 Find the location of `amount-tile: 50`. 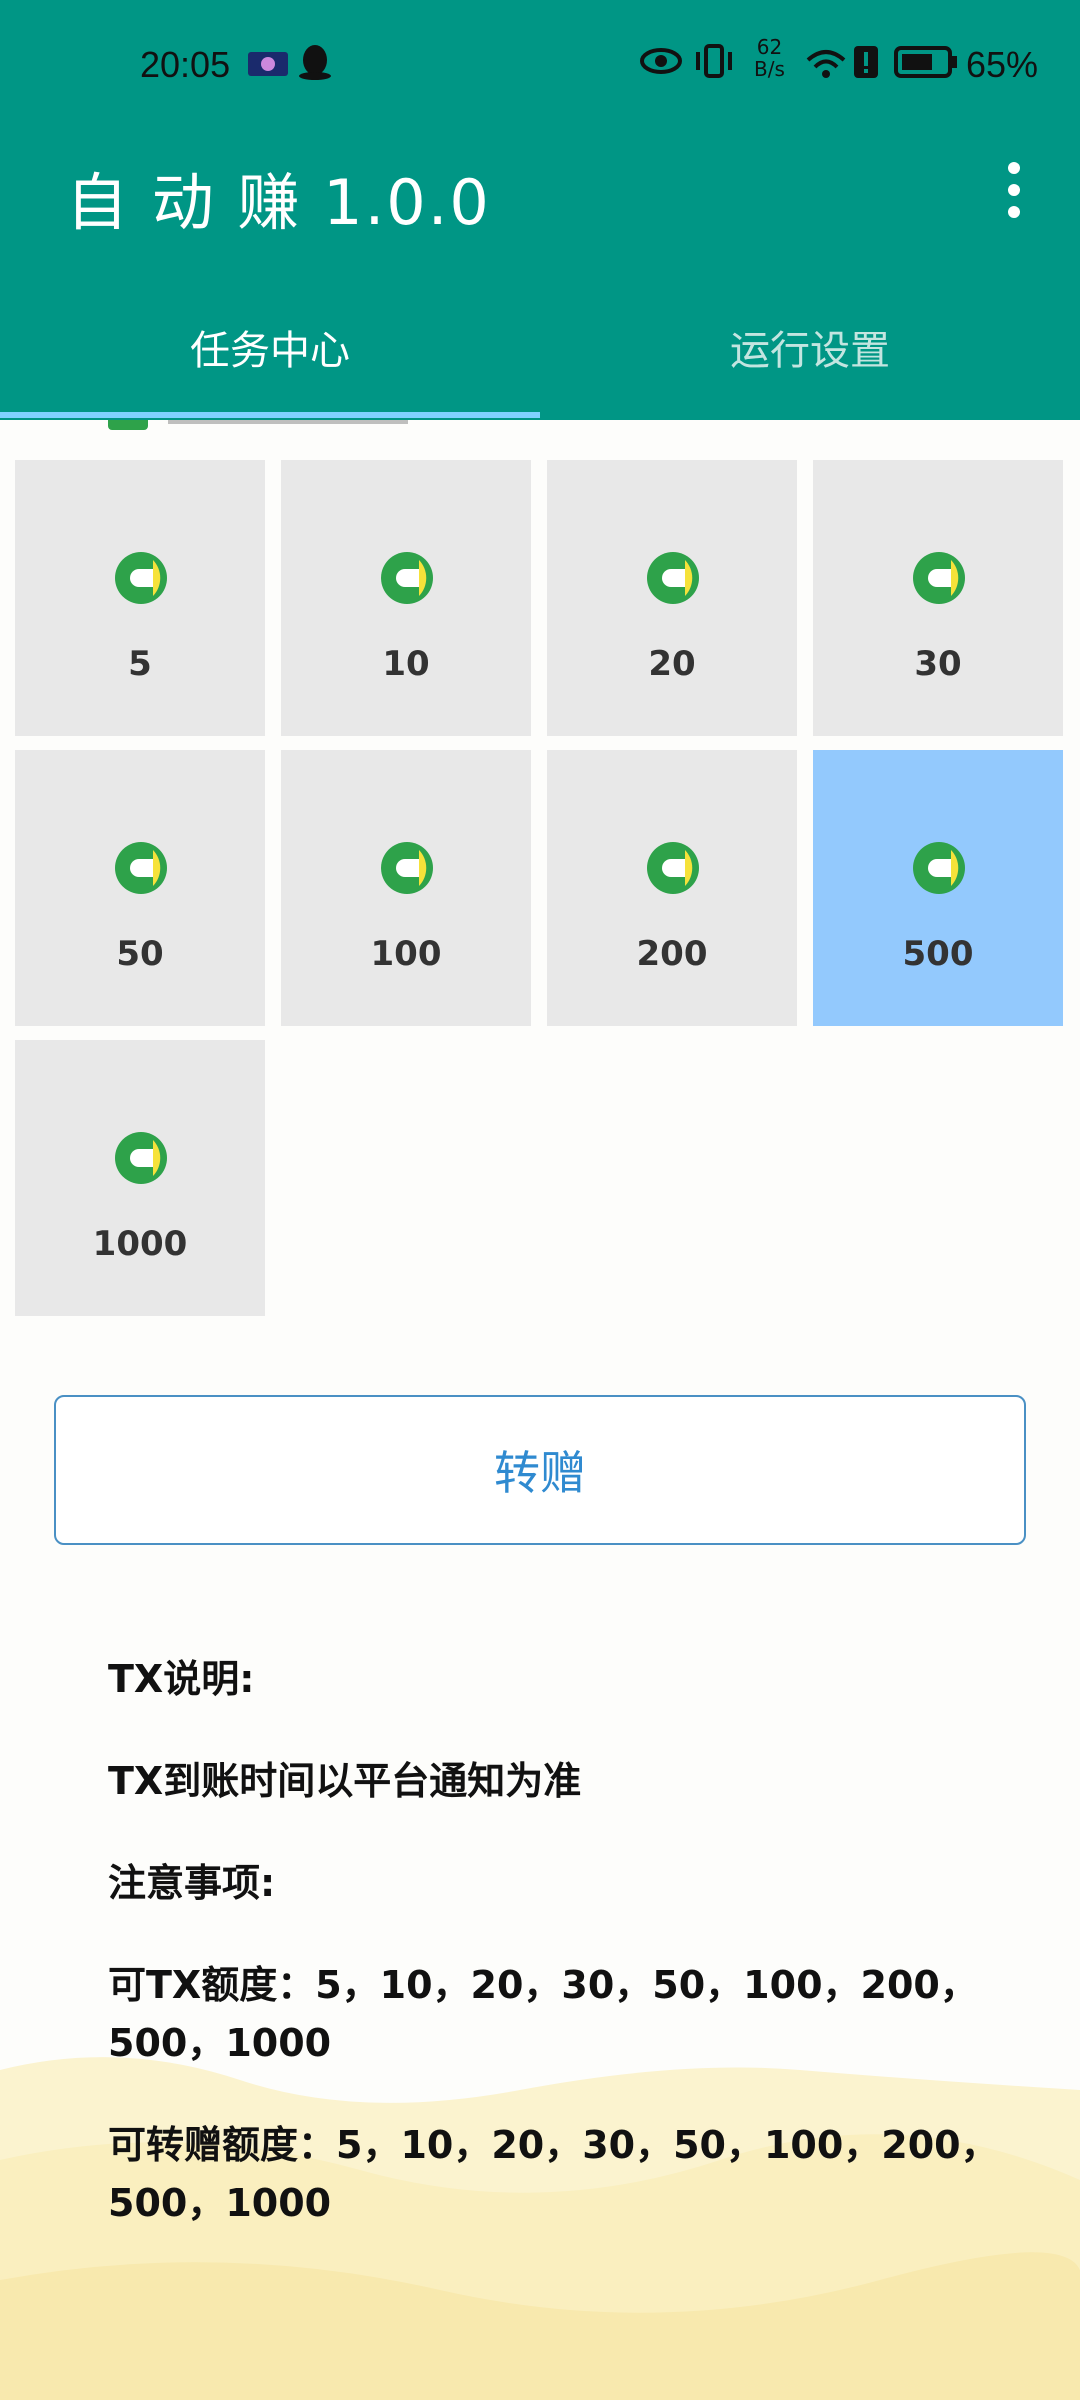

amount-tile: 50 is located at coordinates (140, 888).